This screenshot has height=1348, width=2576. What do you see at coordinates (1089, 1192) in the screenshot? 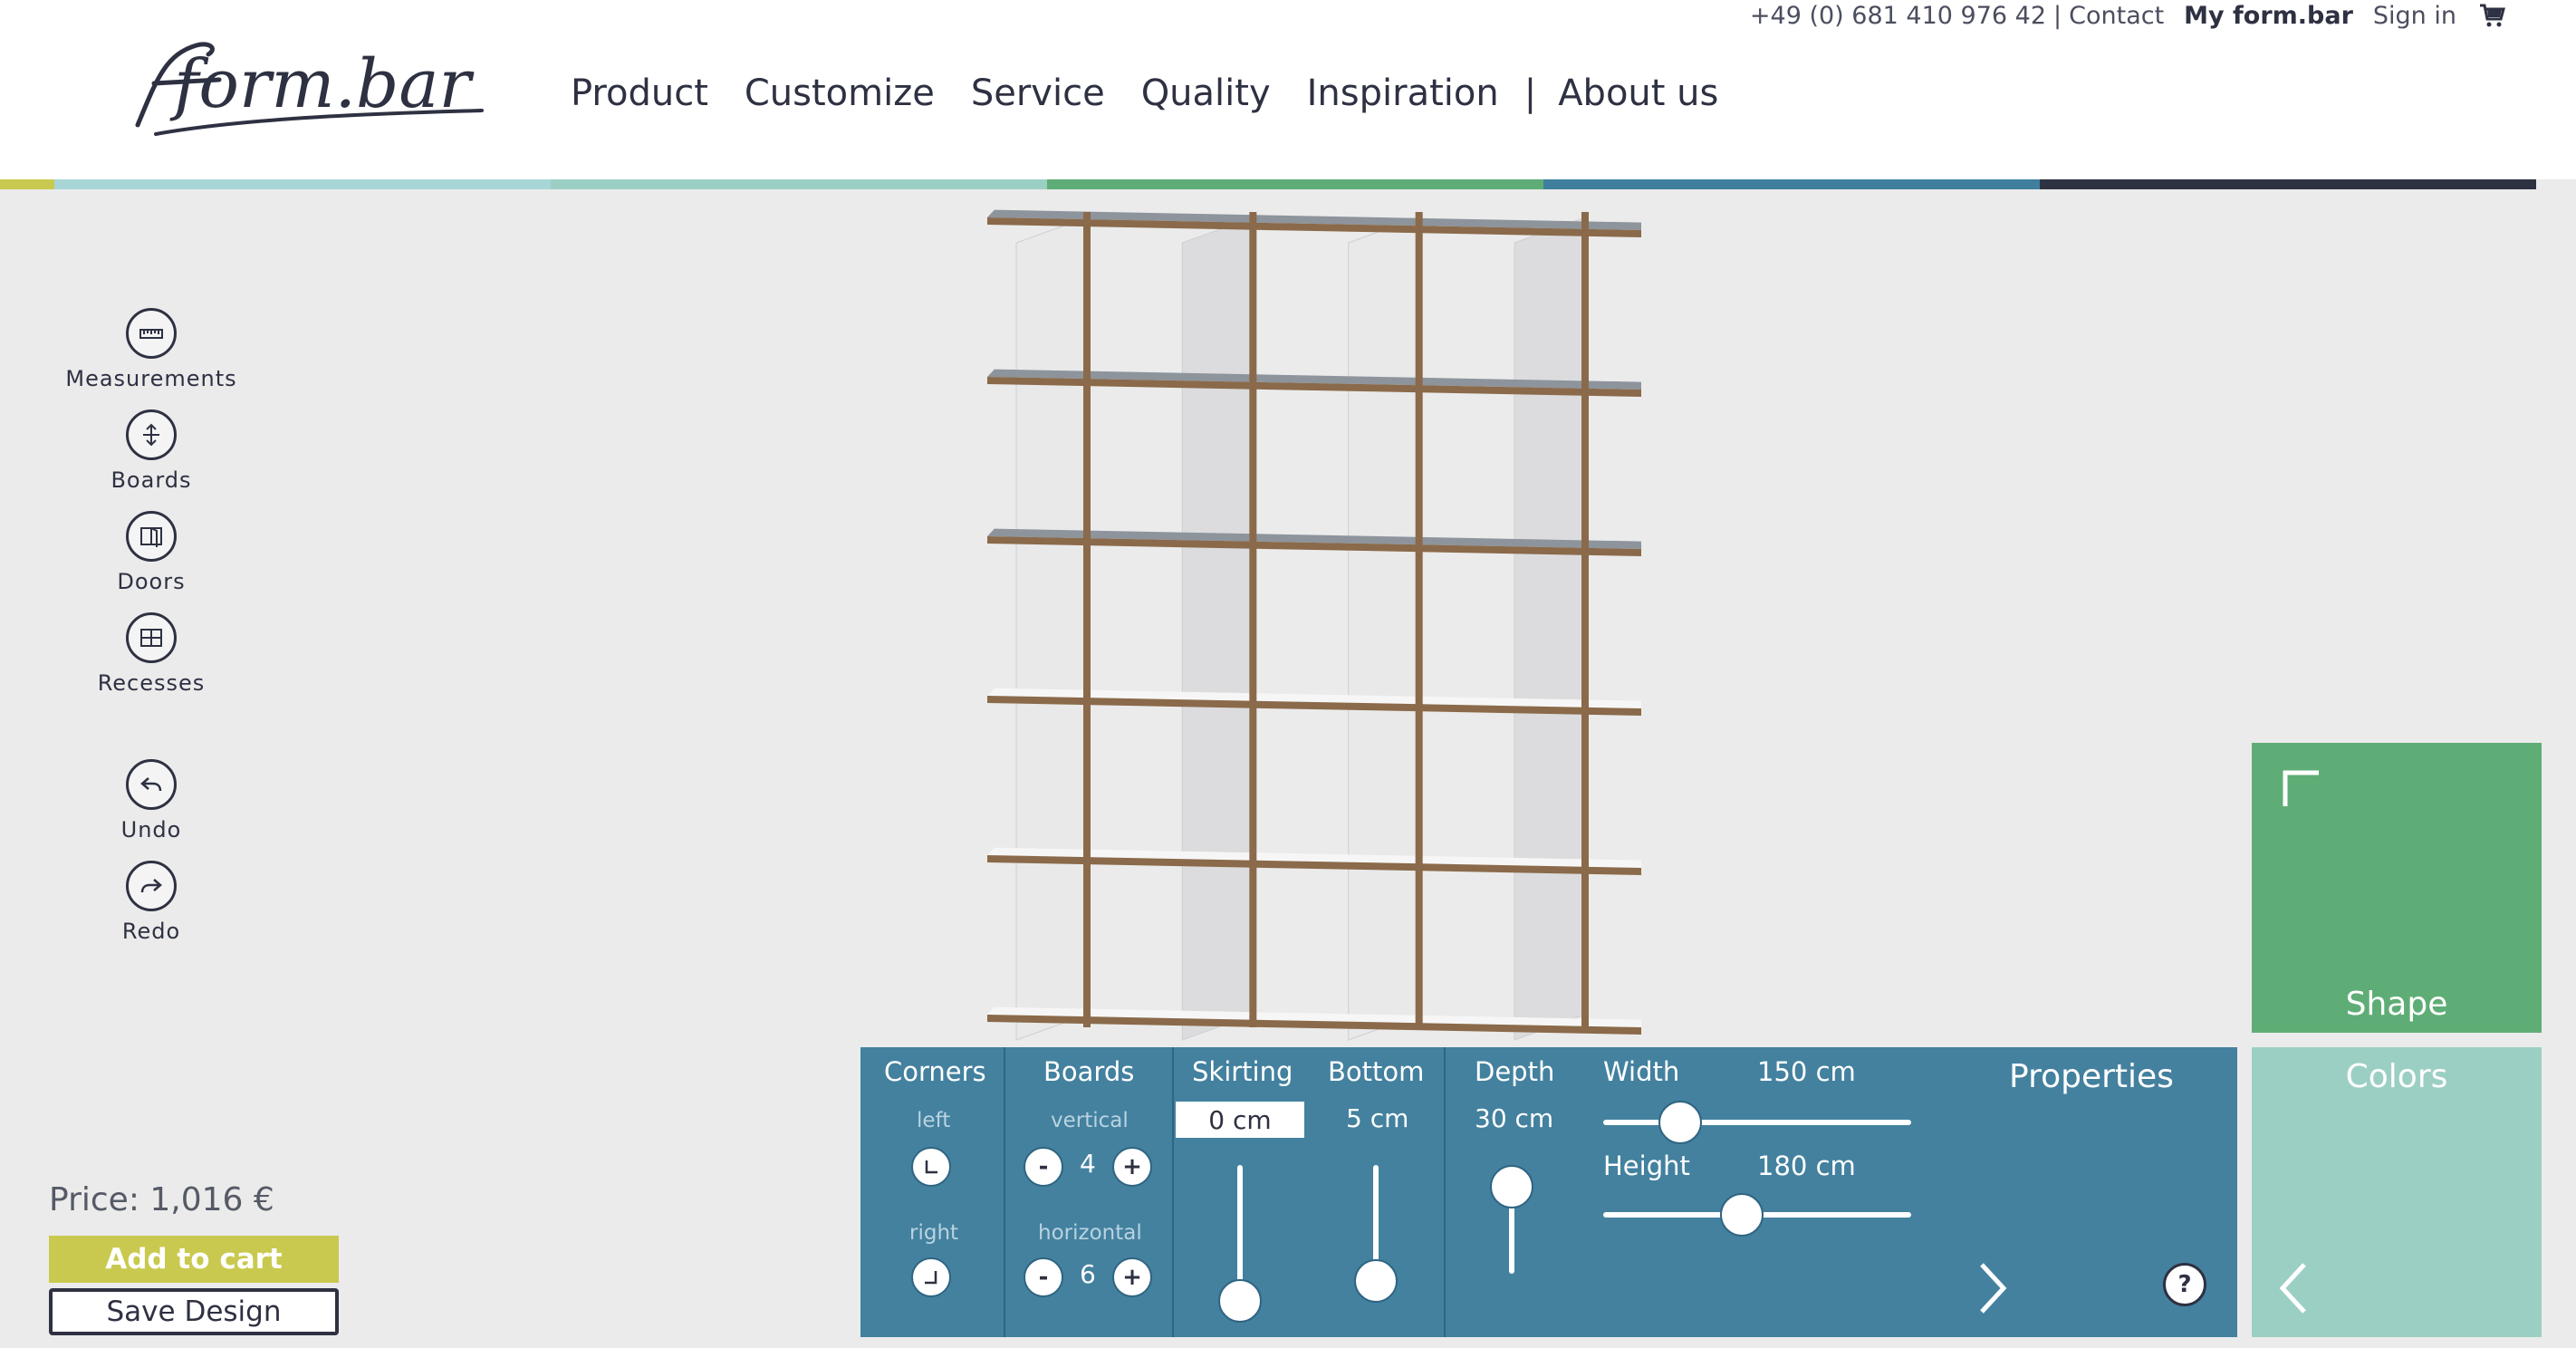
I see `boards-section: Boards vertical - 4 + horizontal - 6 +` at bounding box center [1089, 1192].